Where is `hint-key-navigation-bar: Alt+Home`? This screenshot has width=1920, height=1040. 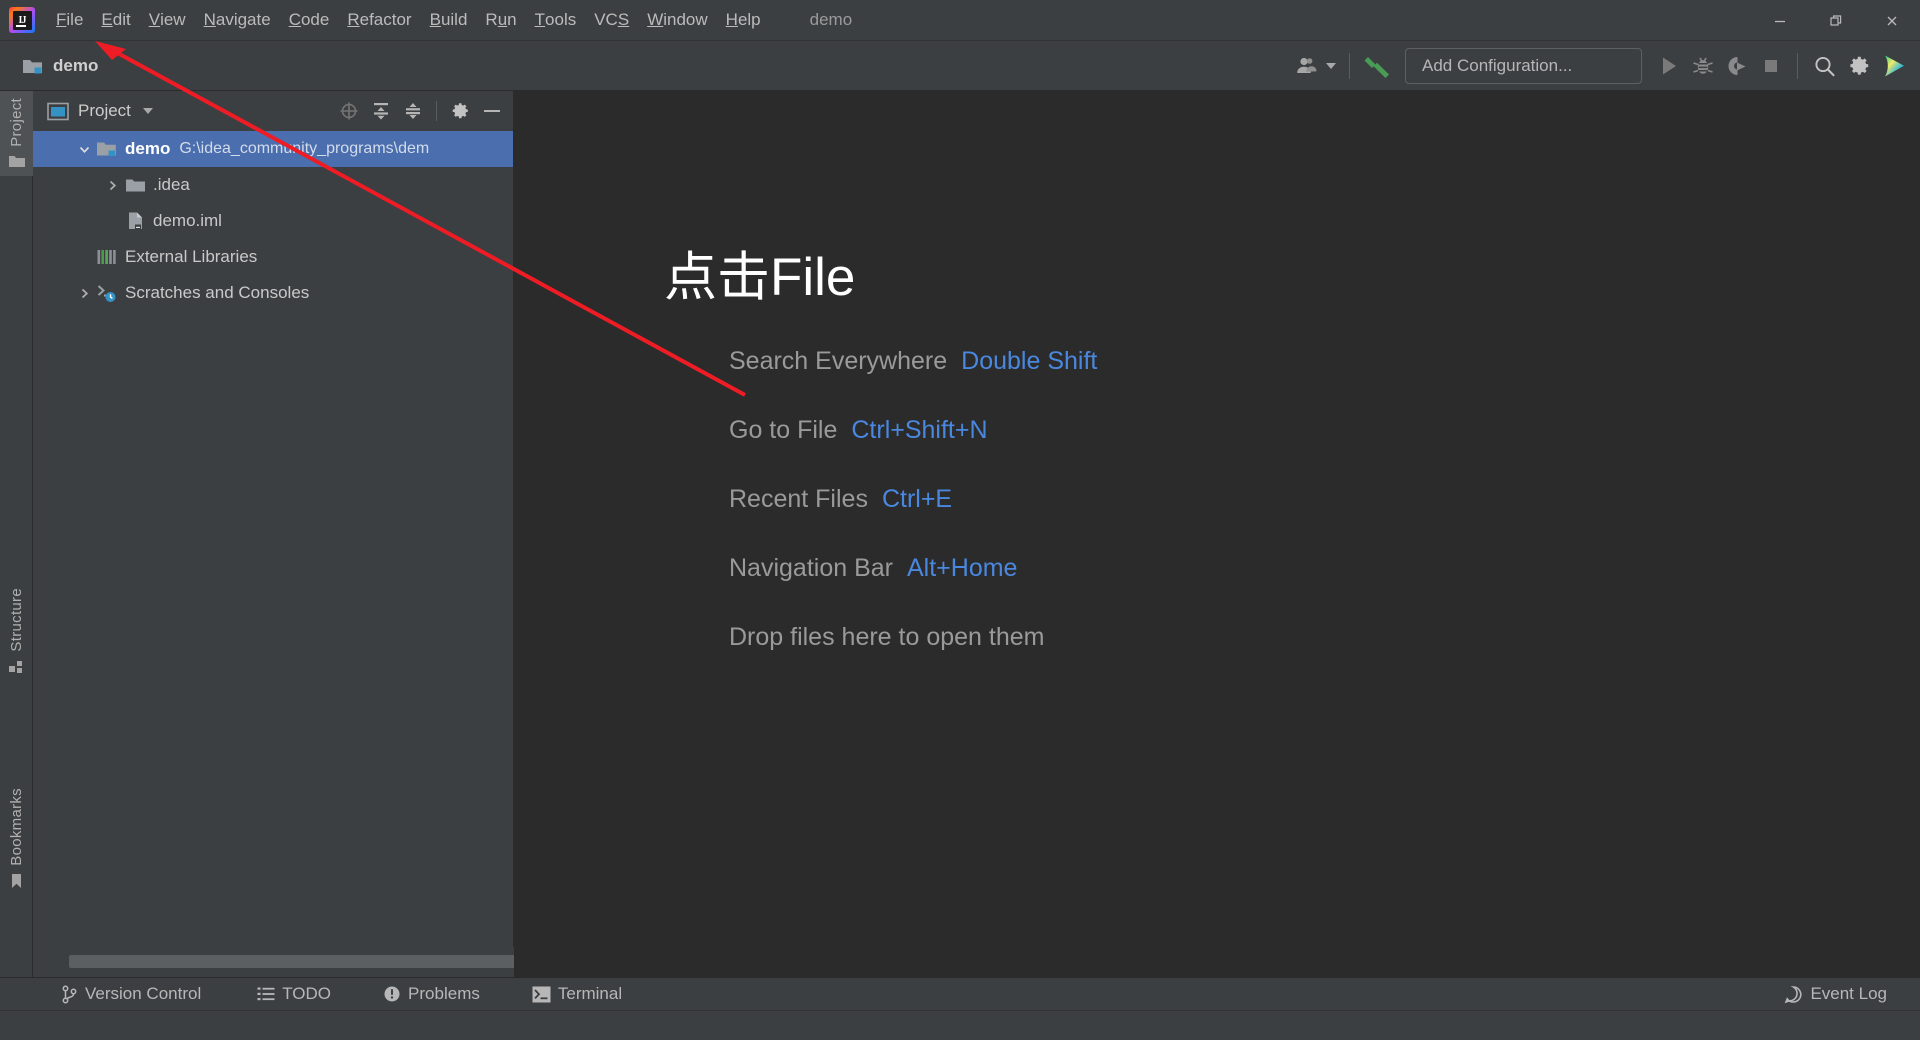
hint-key-navigation-bar: Alt+Home is located at coordinates (962, 568).